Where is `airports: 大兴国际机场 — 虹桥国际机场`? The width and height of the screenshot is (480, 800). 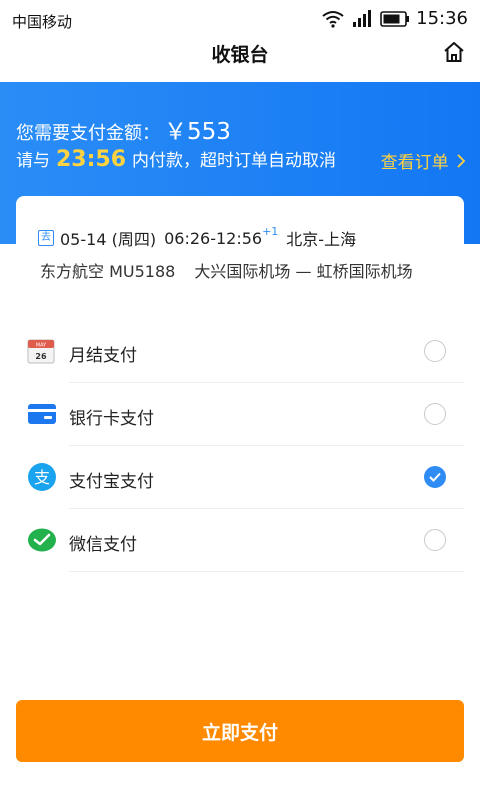 airports: 大兴国际机场 — 虹桥国际机场 is located at coordinates (303, 271).